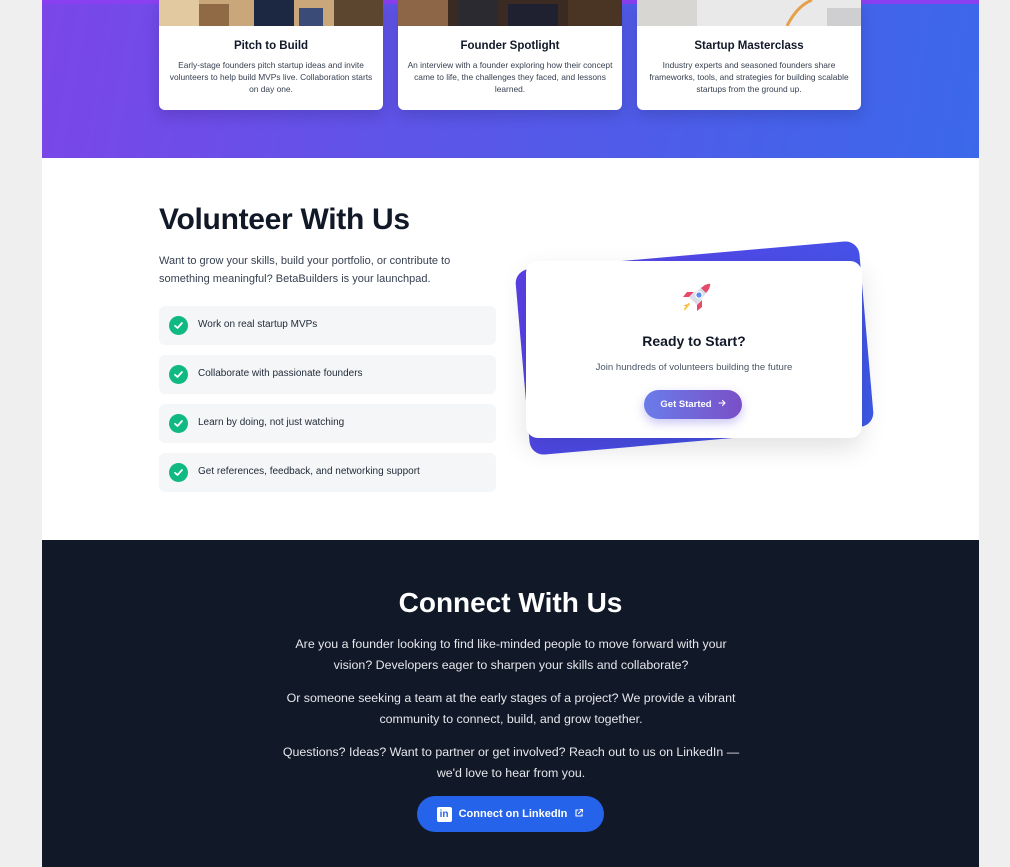 Image resolution: width=1010 pixels, height=867 pixels. Describe the element at coordinates (327, 325) in the screenshot. I see `benefit-item: Work on real startup MVPs` at that location.